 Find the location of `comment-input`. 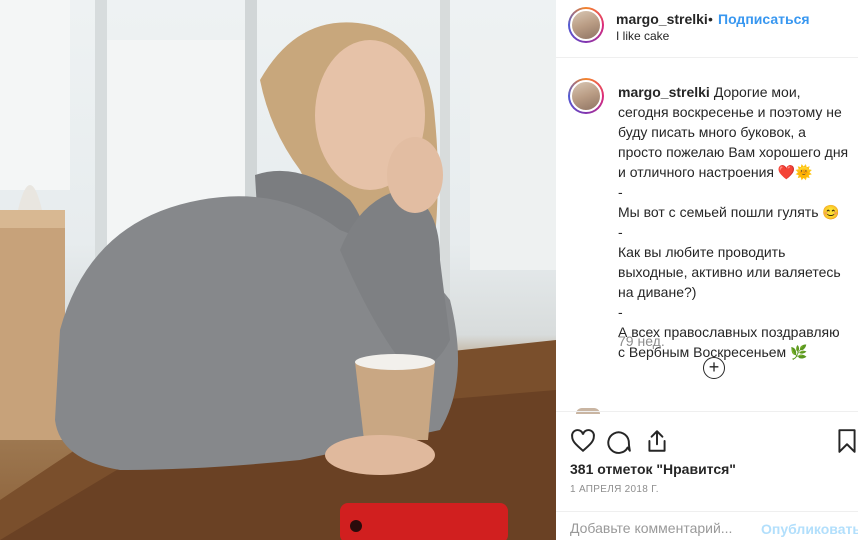

comment-input is located at coordinates (660, 528).